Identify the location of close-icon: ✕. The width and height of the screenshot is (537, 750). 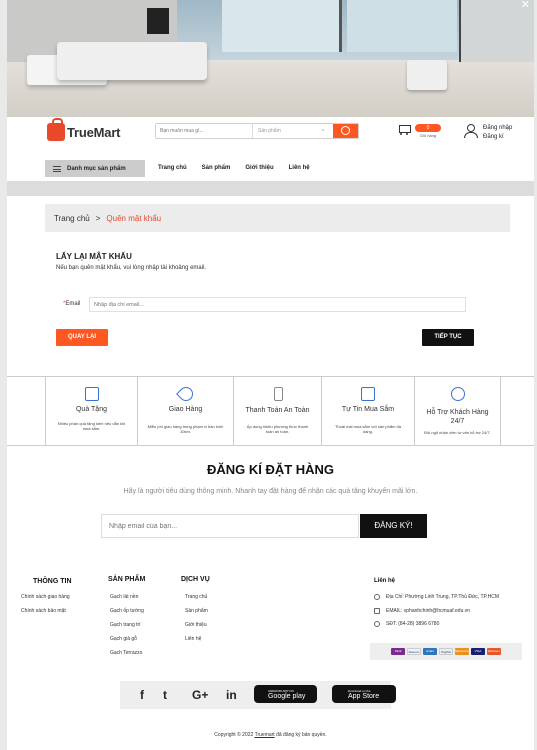
(525, 5).